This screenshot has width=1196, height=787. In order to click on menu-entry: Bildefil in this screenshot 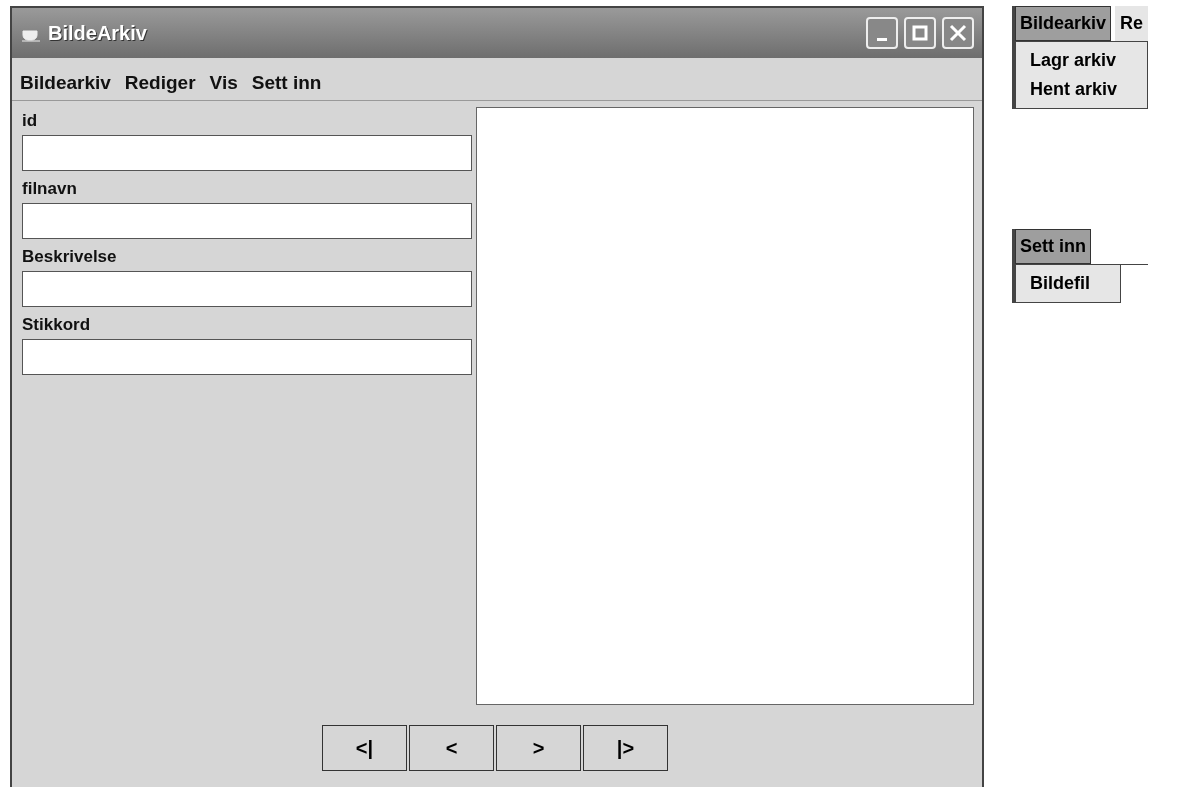, I will do `click(1060, 283)`.